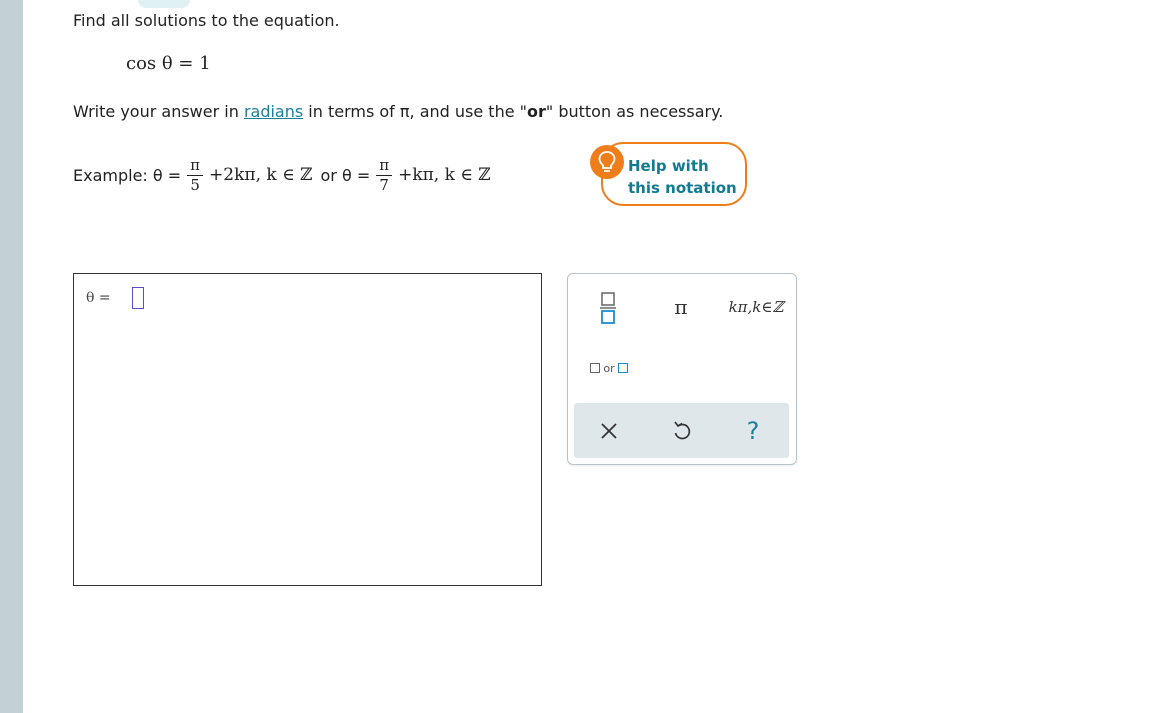 This screenshot has height=713, width=1155. What do you see at coordinates (681, 307) in the screenshot?
I see `pi-key: π` at bounding box center [681, 307].